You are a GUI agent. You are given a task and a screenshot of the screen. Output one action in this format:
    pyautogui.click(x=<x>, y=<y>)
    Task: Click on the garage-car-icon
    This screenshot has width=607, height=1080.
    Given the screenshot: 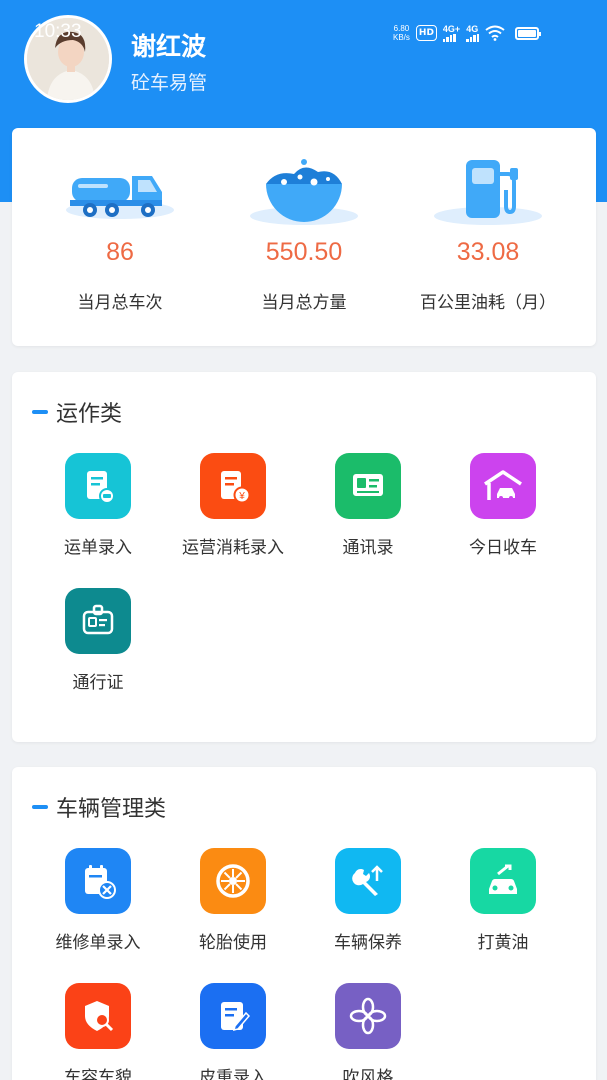 What is the action you would take?
    pyautogui.click(x=503, y=486)
    